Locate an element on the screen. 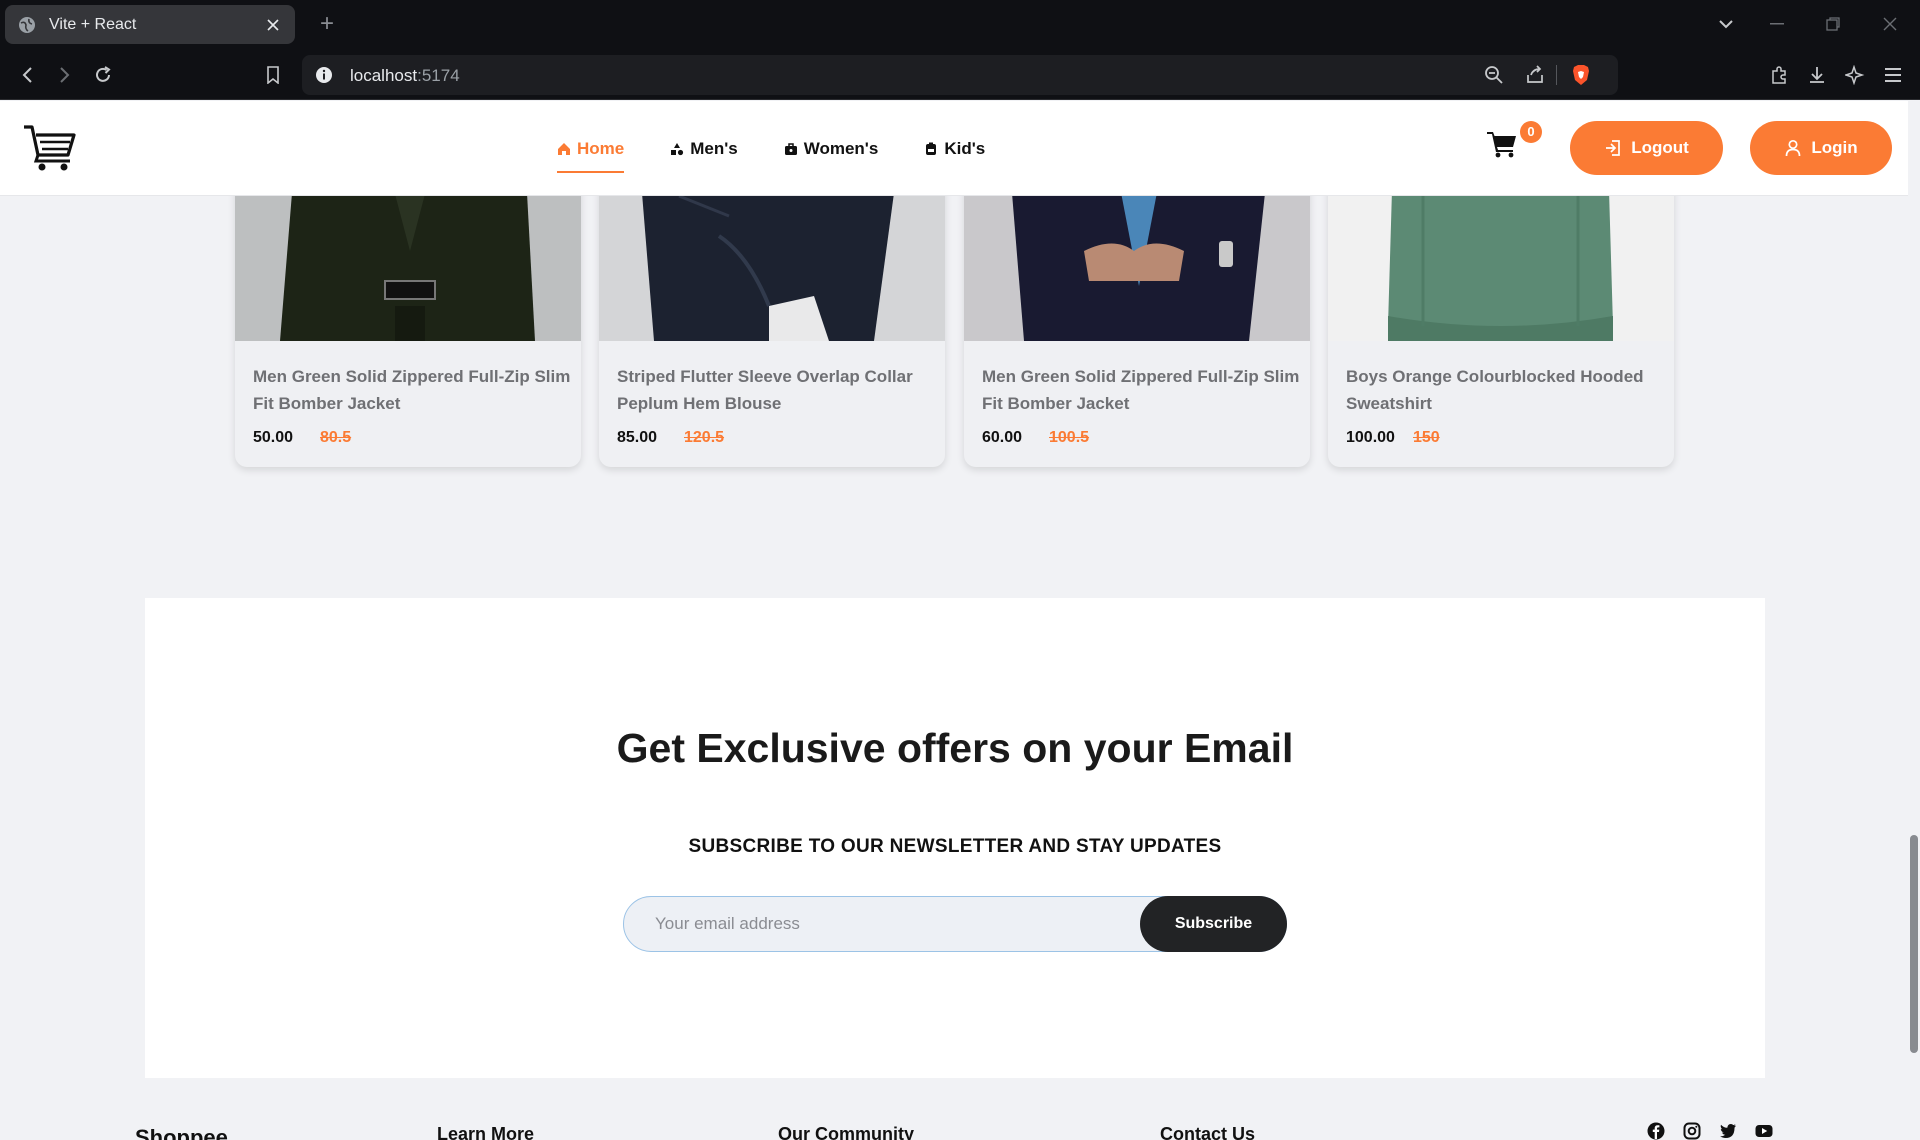 This screenshot has height=1140, width=1920. zoom-icon is located at coordinates (1494, 75).